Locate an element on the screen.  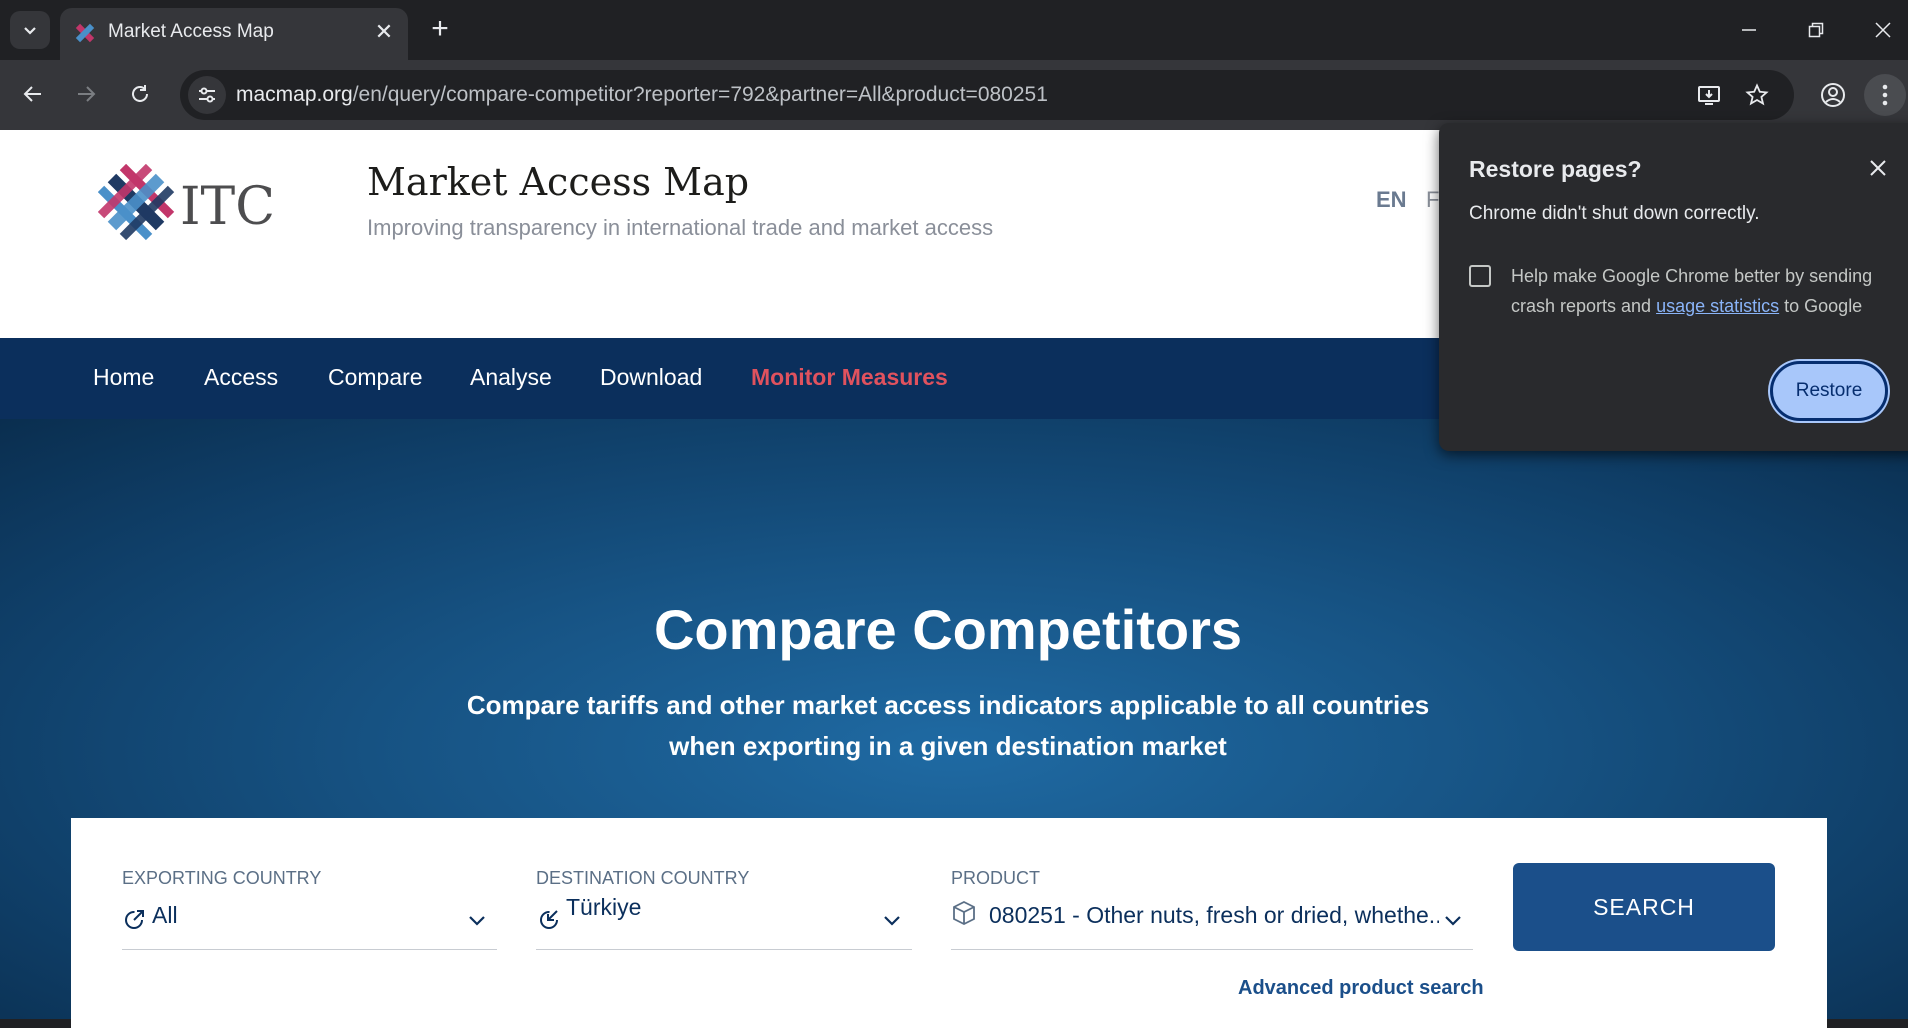
search-button: SEARCH is located at coordinates (1644, 907).